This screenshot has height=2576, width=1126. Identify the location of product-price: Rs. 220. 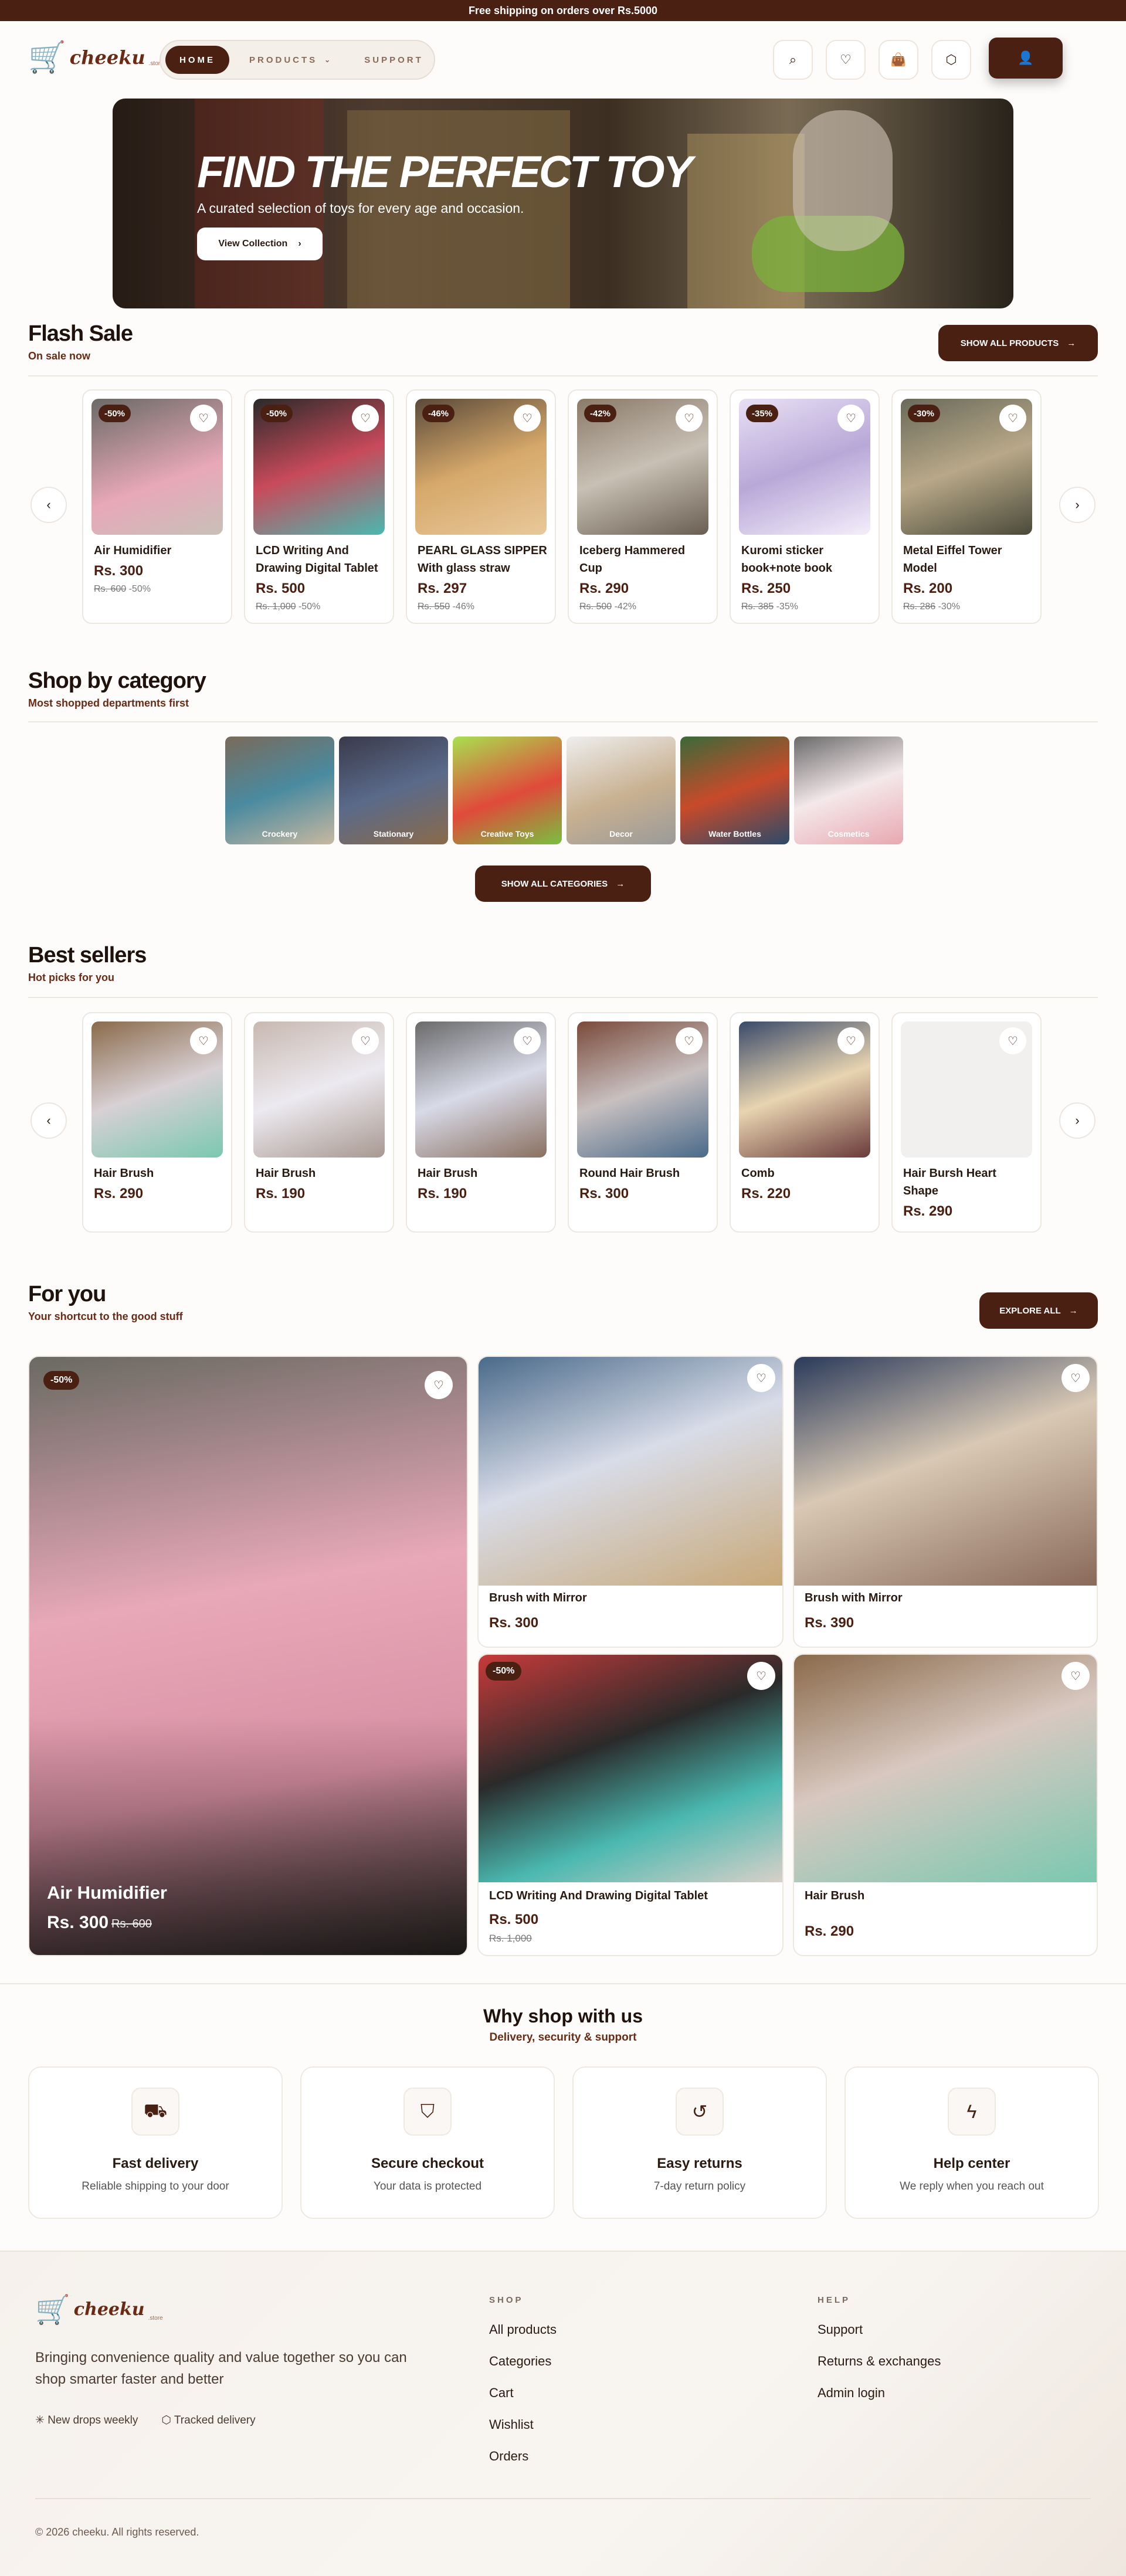
(766, 1194).